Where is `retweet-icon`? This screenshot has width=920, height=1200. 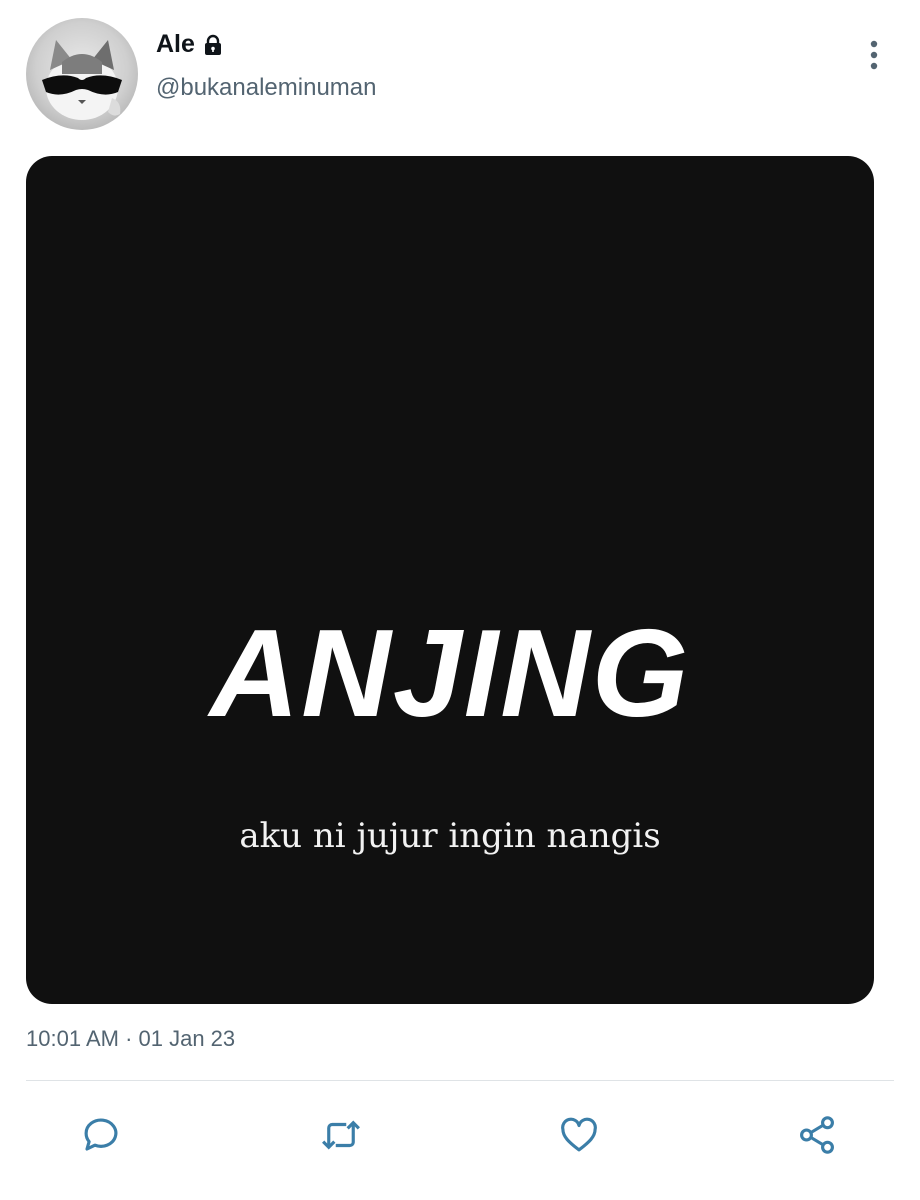 retweet-icon is located at coordinates (341, 1135).